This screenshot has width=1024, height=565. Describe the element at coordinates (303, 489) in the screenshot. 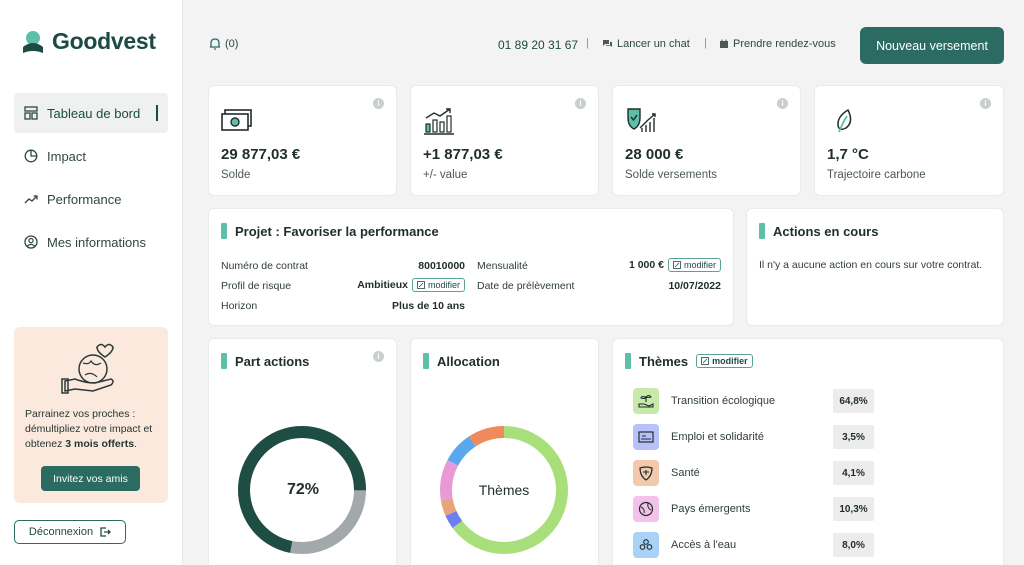

I see `part-actions-value: 72%` at that location.